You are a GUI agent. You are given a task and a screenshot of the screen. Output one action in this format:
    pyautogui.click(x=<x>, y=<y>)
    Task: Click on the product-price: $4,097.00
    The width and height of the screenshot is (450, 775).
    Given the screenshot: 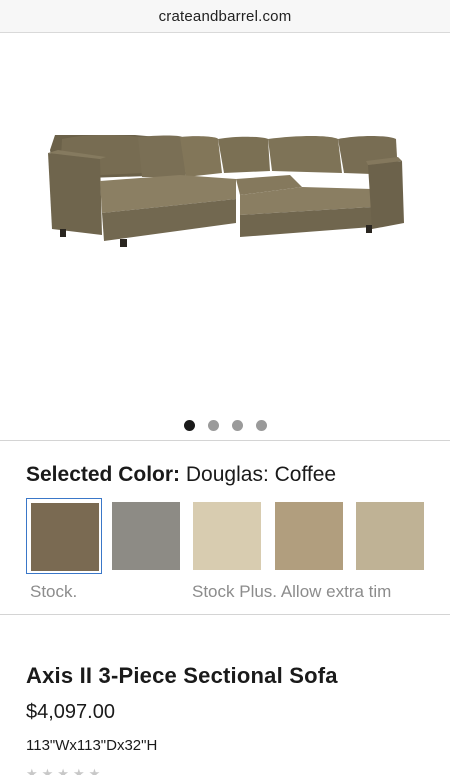 What is the action you would take?
    pyautogui.click(x=70, y=712)
    